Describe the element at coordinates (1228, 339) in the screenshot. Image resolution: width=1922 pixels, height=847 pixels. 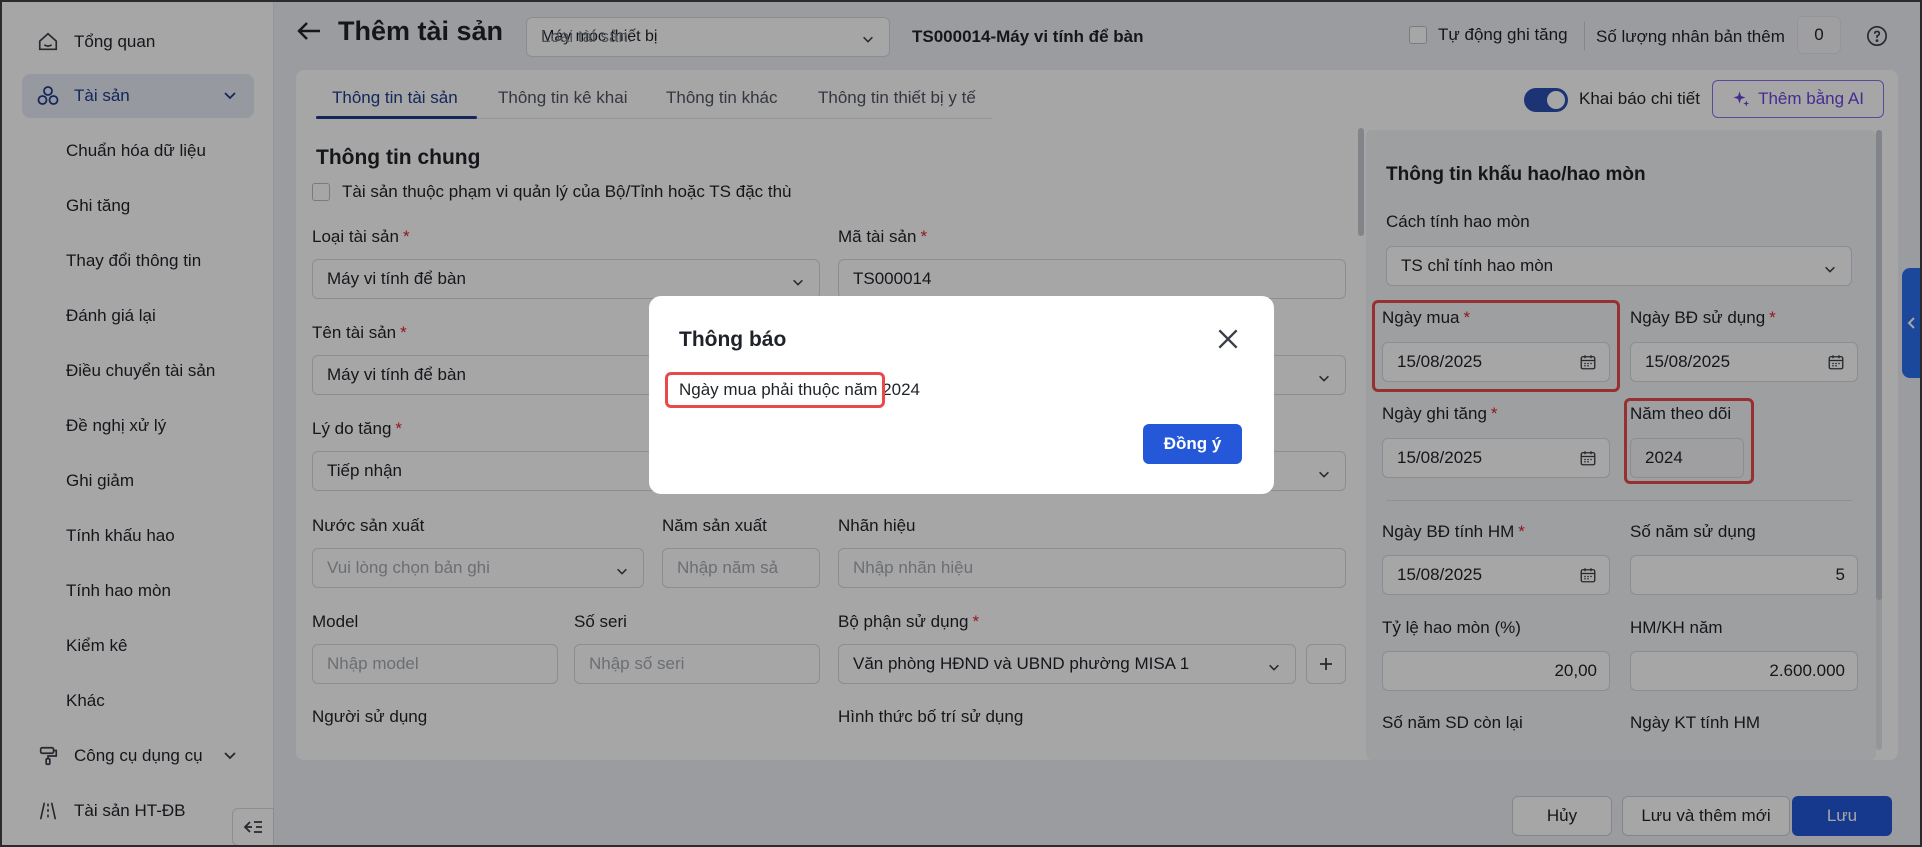
I see `close-icon` at that location.